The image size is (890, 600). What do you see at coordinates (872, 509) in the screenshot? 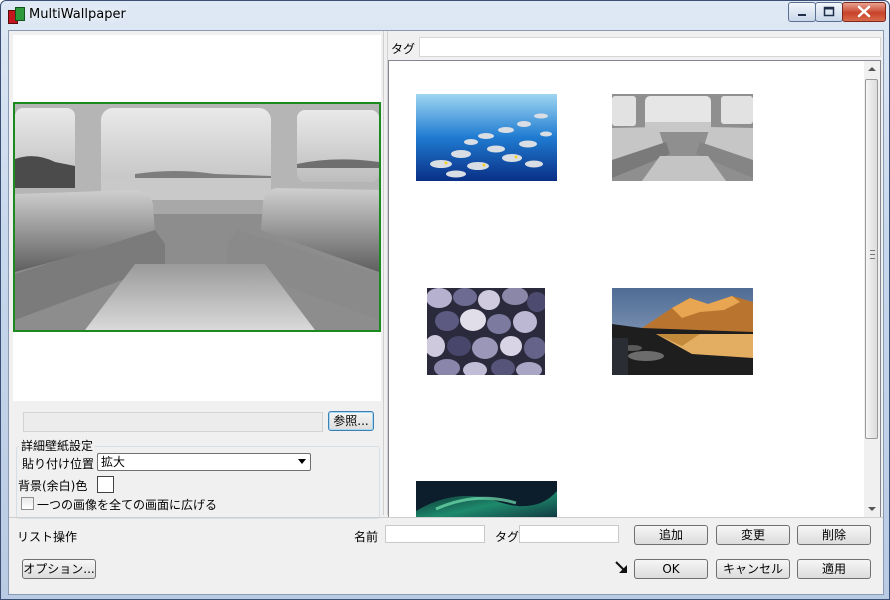
I see `scroll-down-icon` at bounding box center [872, 509].